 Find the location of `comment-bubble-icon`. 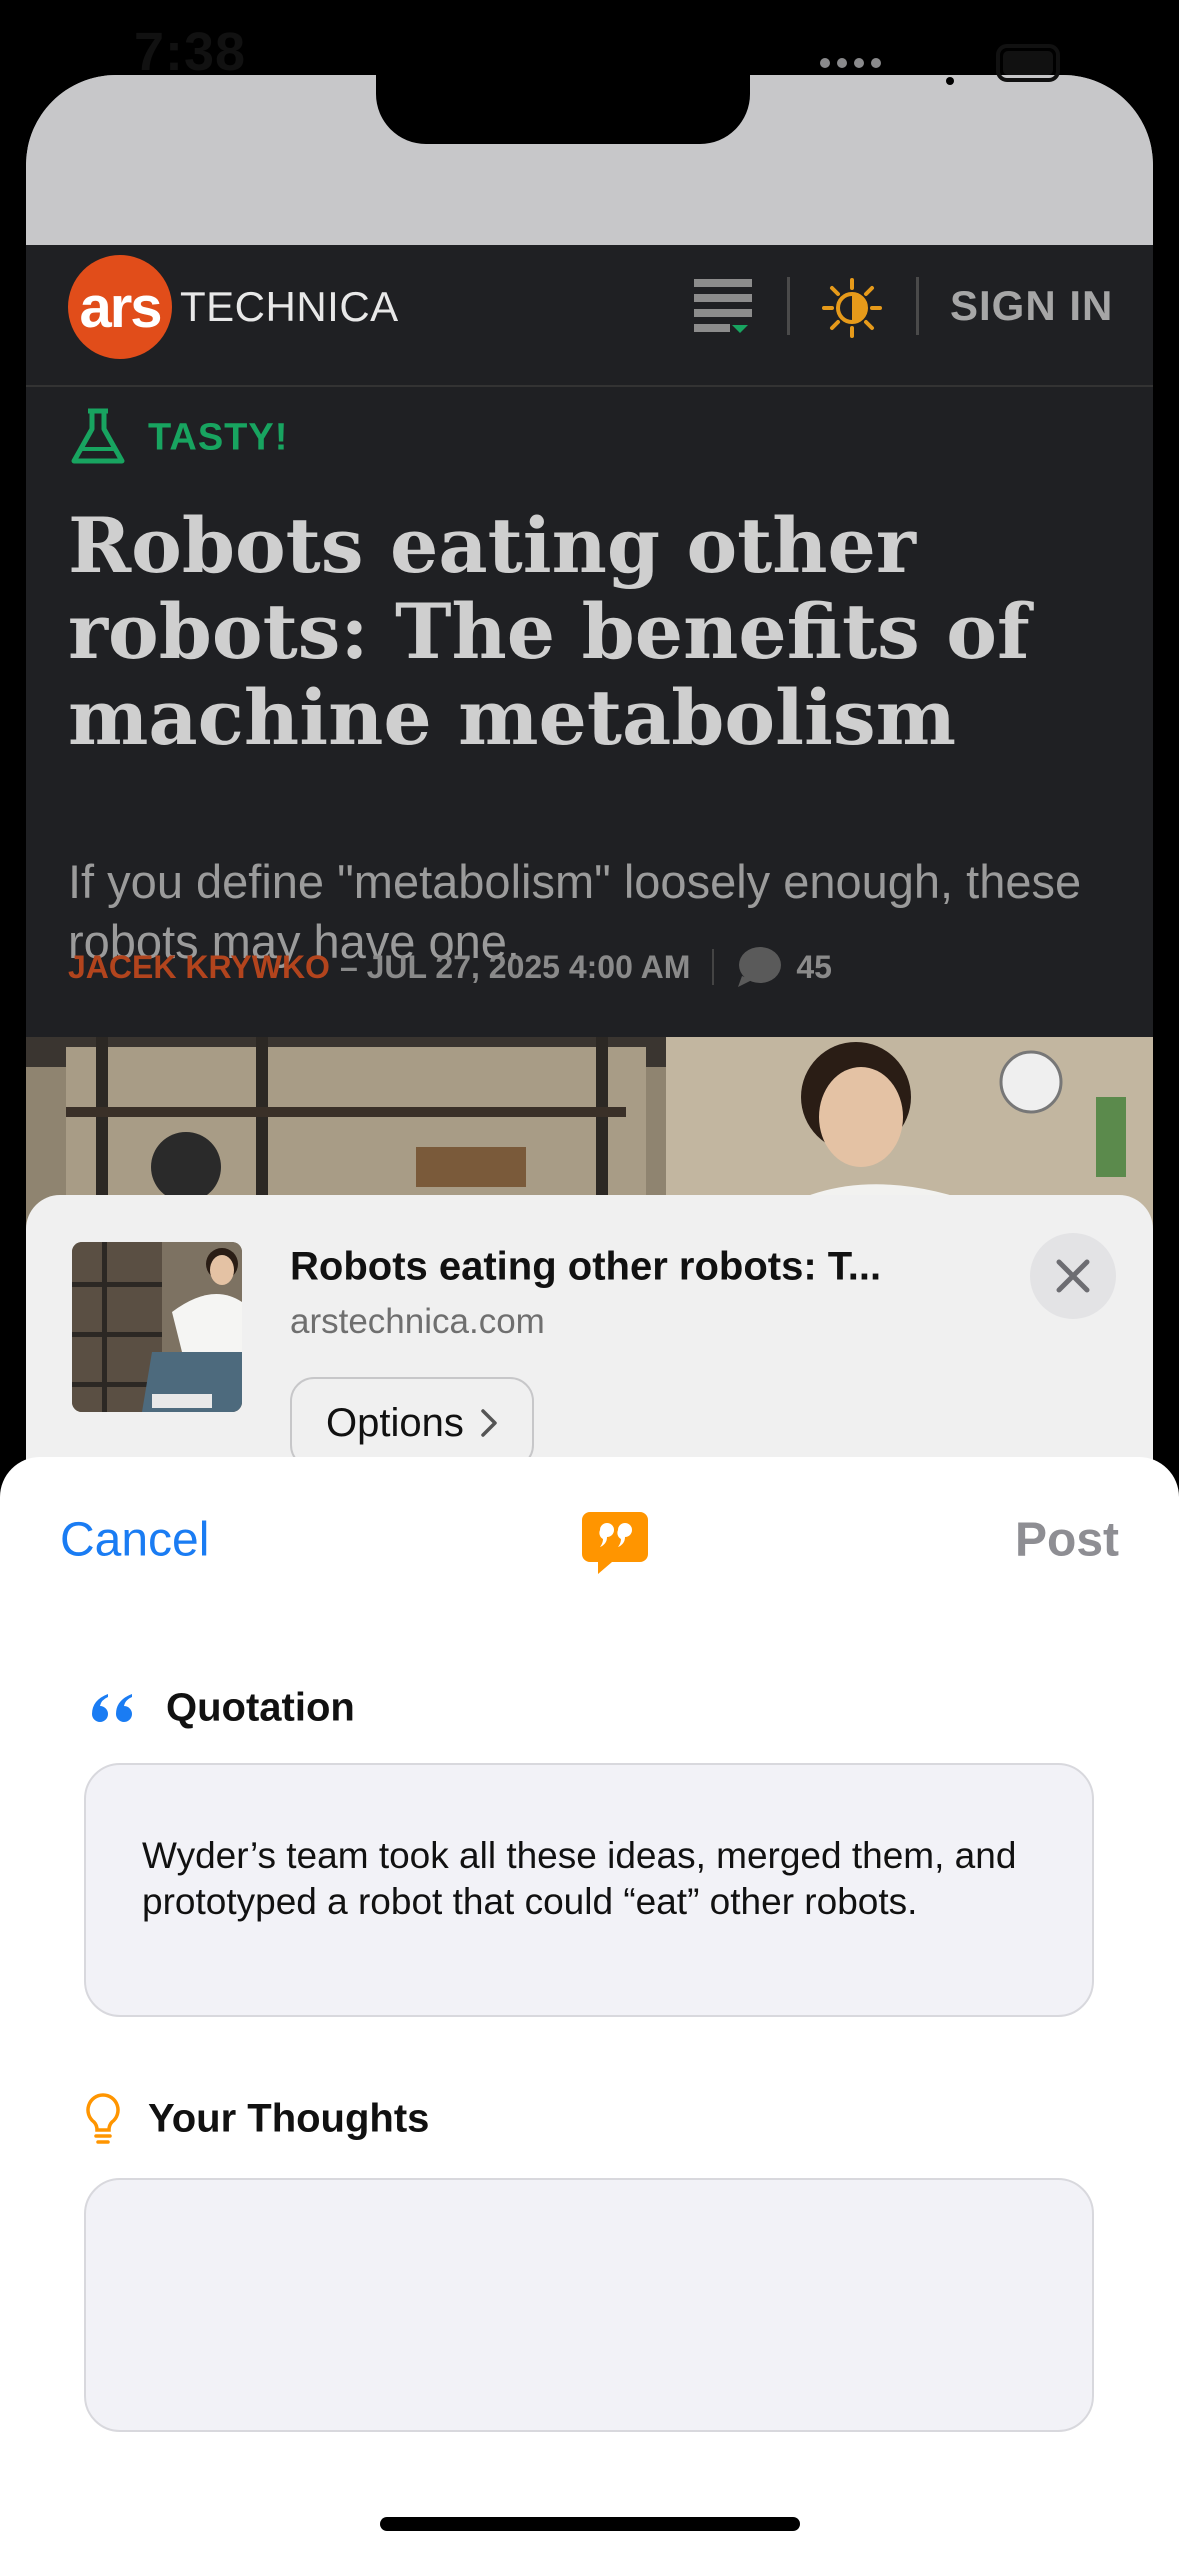

comment-bubble-icon is located at coordinates (759, 967).